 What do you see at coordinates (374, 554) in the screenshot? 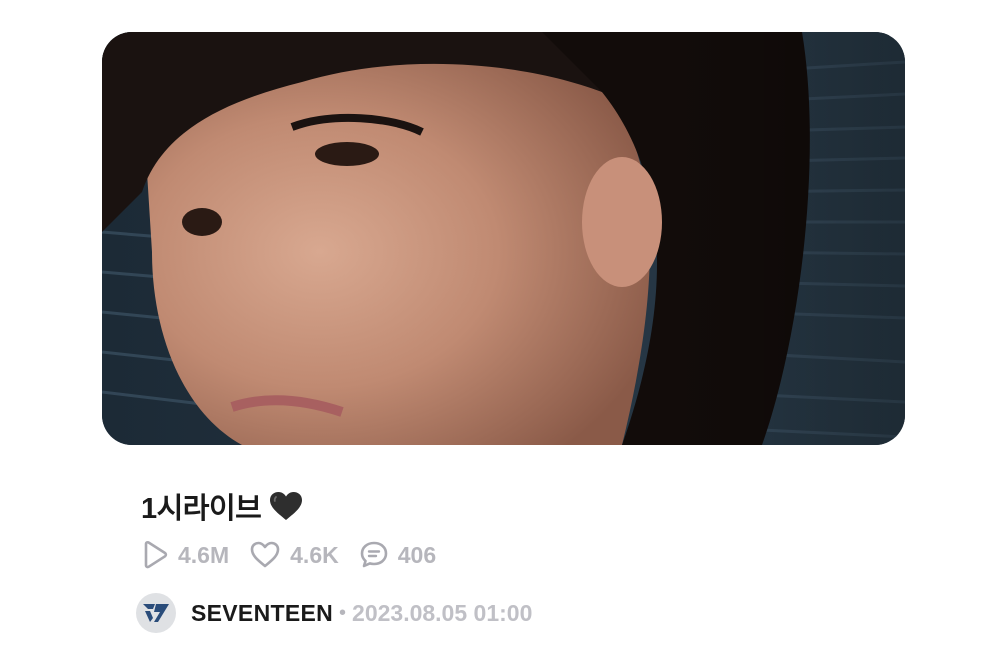
I see `comment-icon` at bounding box center [374, 554].